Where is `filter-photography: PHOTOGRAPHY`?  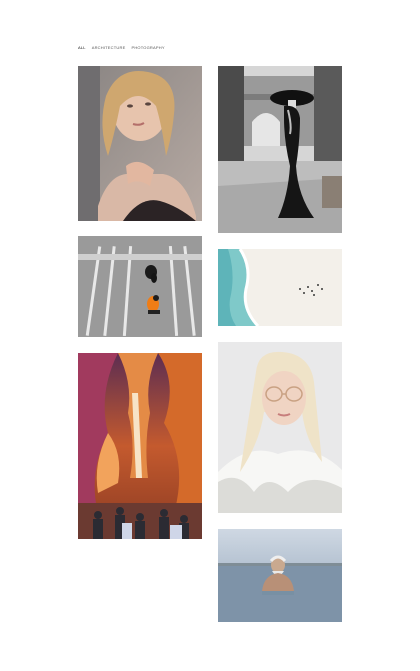
filter-photography: PHOTOGRAPHY is located at coordinates (147, 47).